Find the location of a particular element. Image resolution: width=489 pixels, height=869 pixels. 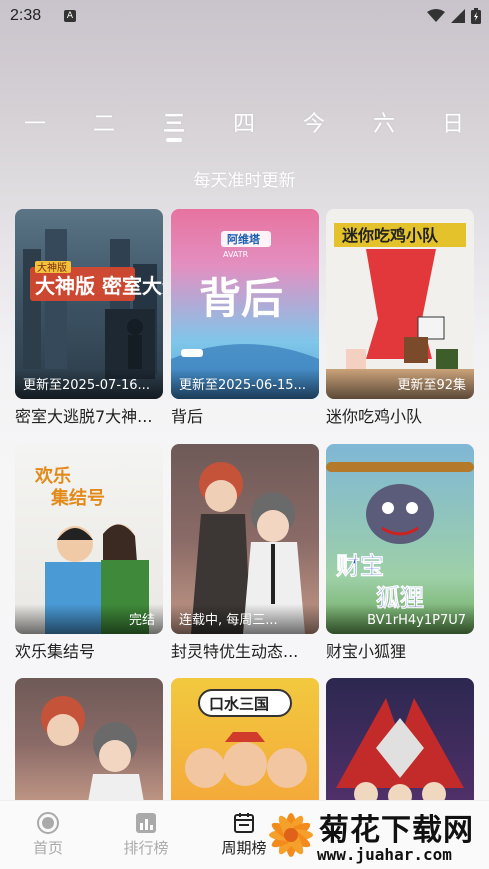

tab-home-label: 首页 is located at coordinates (47, 848).